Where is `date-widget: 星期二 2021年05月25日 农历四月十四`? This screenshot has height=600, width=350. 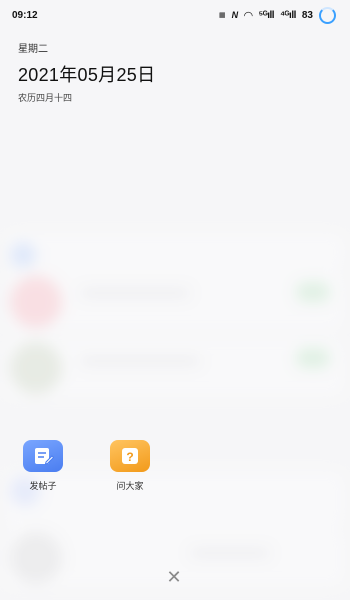
date-widget: 星期二 2021年05月25日 农历四月十四 is located at coordinates (86, 72).